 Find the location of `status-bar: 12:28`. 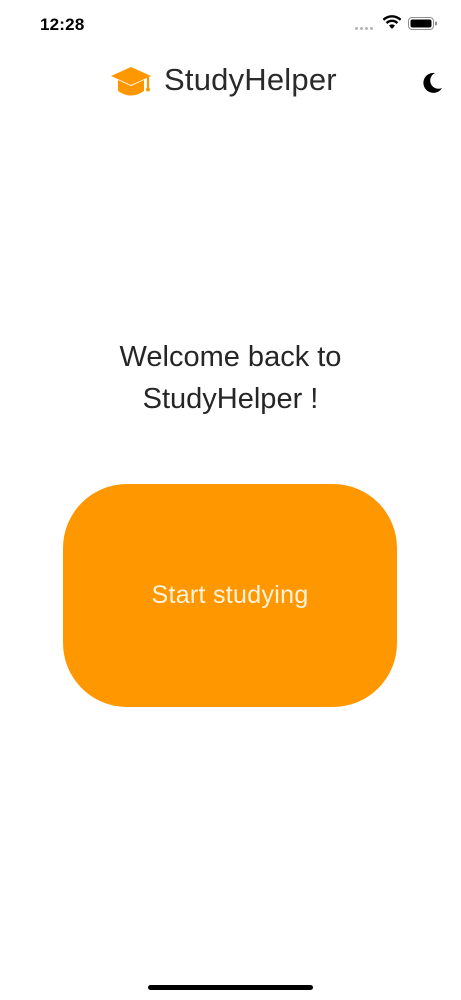

status-bar: 12:28 is located at coordinates (230, 25).